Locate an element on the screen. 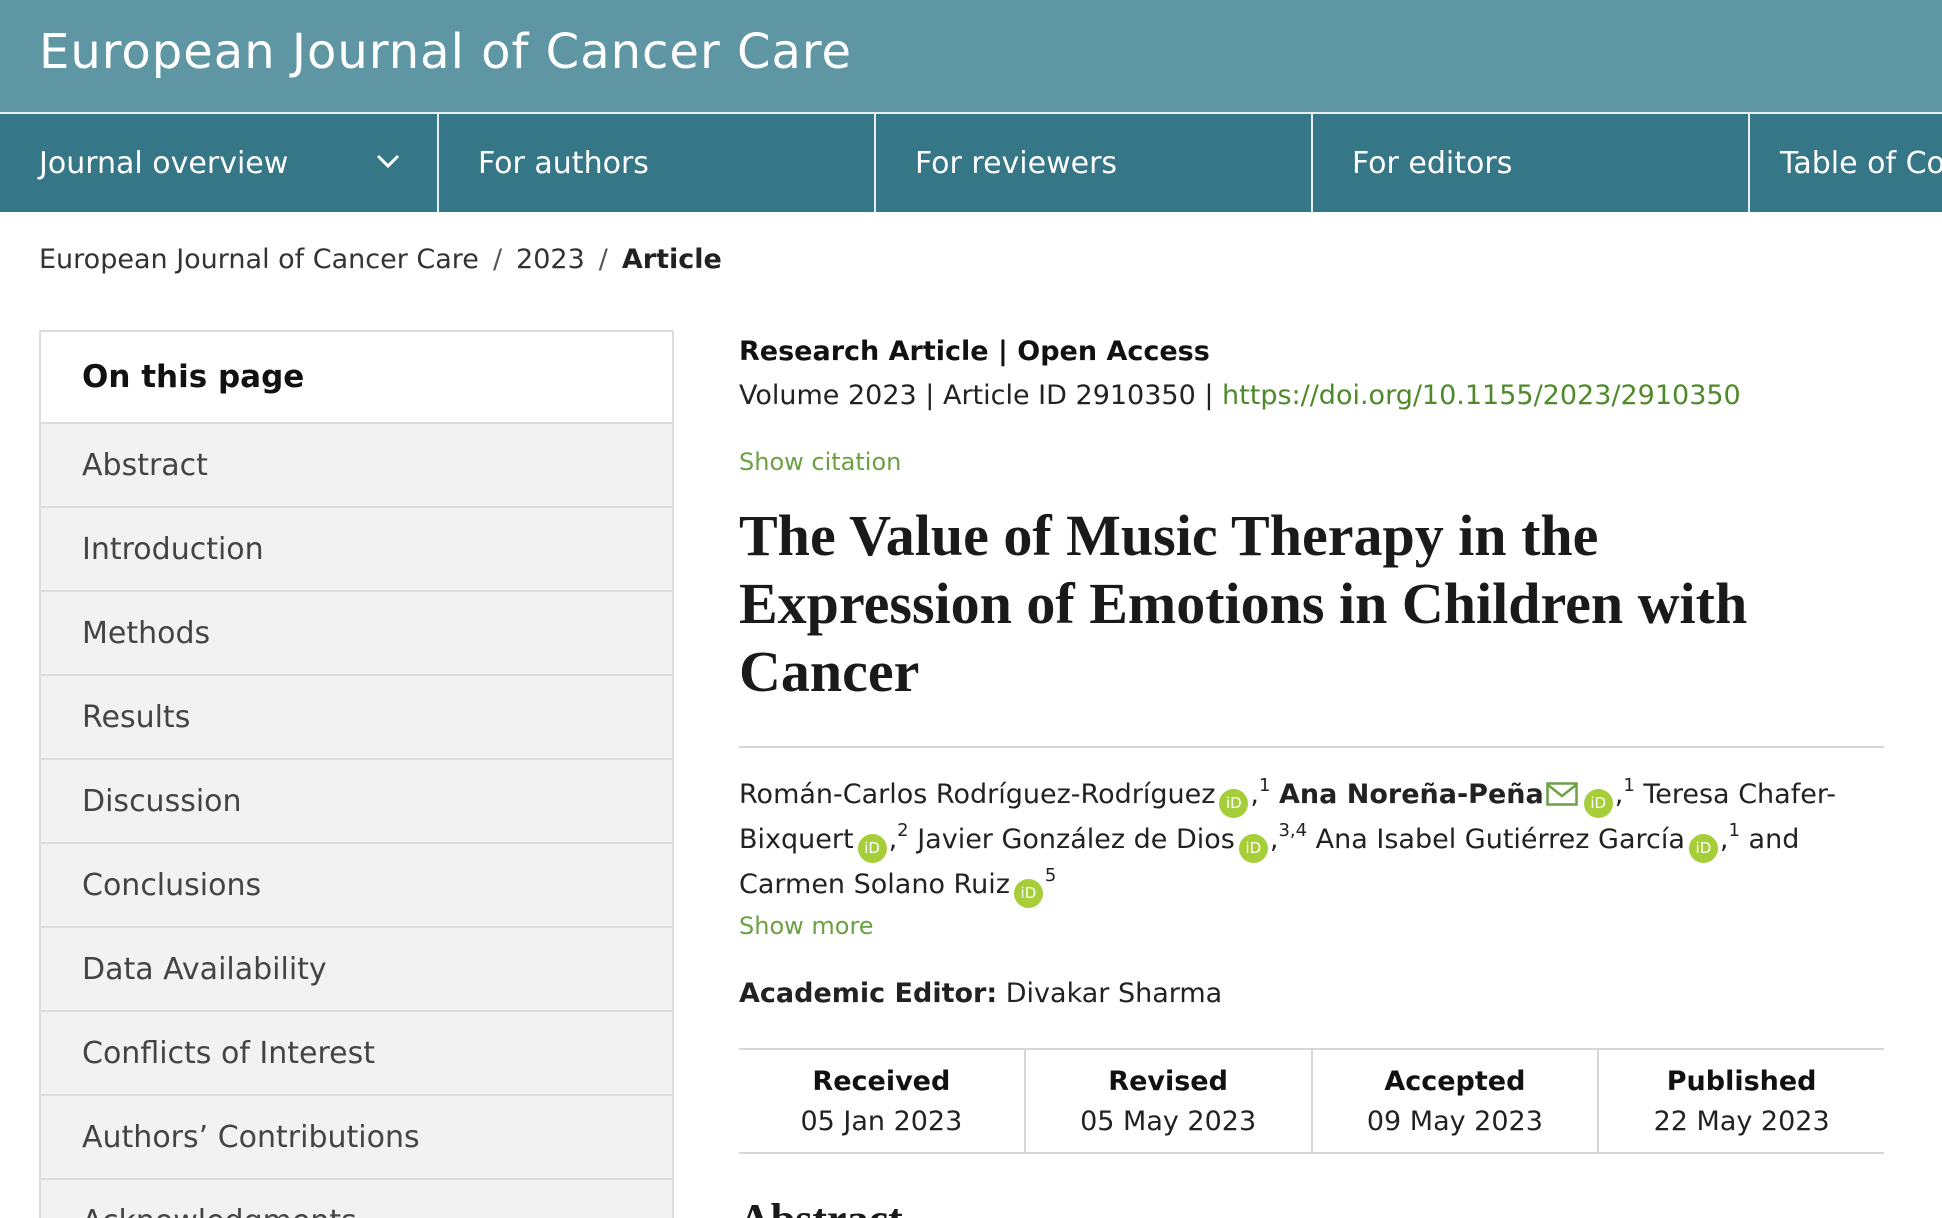  toc-item-acknowledgments: Acknowledgments is located at coordinates (356, 1199).